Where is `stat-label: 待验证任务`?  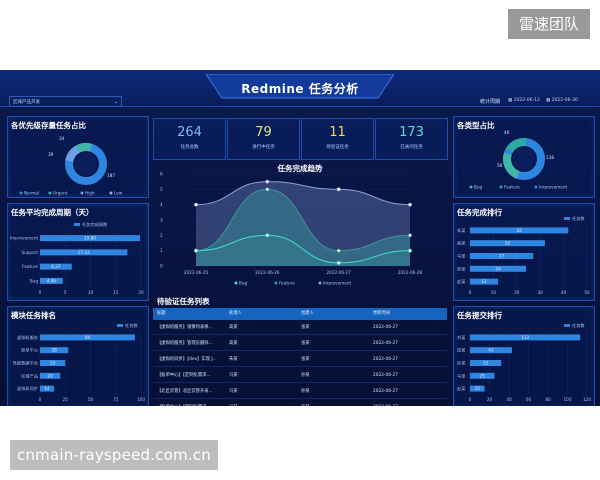
stat-label: 待验证任务 is located at coordinates (337, 147).